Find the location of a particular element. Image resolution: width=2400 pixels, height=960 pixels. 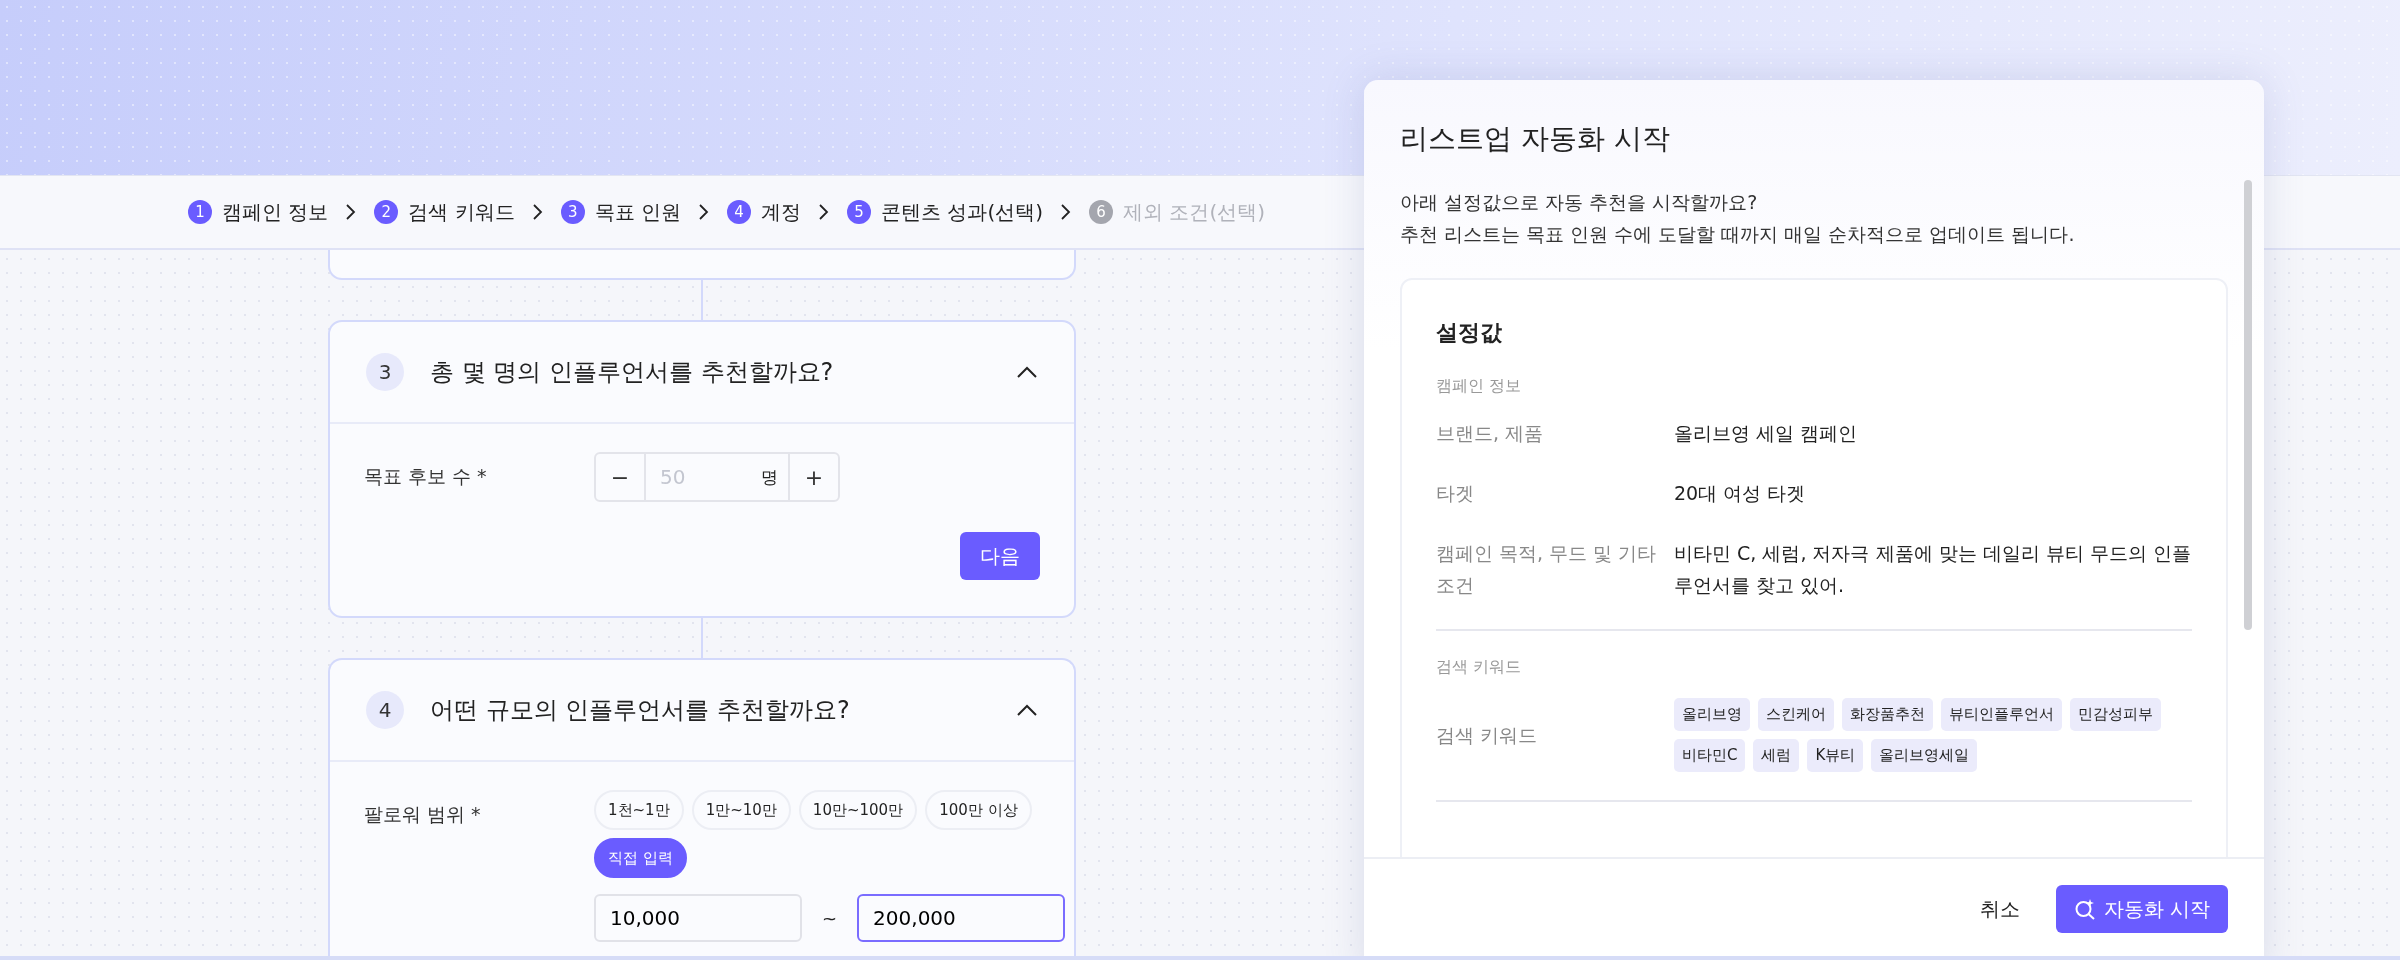

summary-title: 설정값 is located at coordinates (1469, 333).